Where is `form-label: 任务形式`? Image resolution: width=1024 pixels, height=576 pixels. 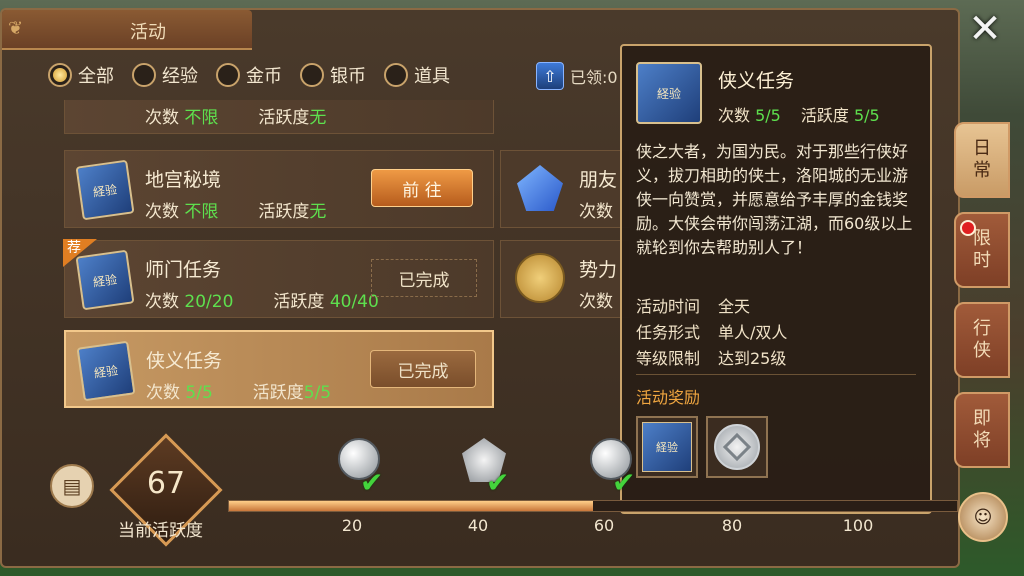
form-label: 任务形式 is located at coordinates (668, 332).